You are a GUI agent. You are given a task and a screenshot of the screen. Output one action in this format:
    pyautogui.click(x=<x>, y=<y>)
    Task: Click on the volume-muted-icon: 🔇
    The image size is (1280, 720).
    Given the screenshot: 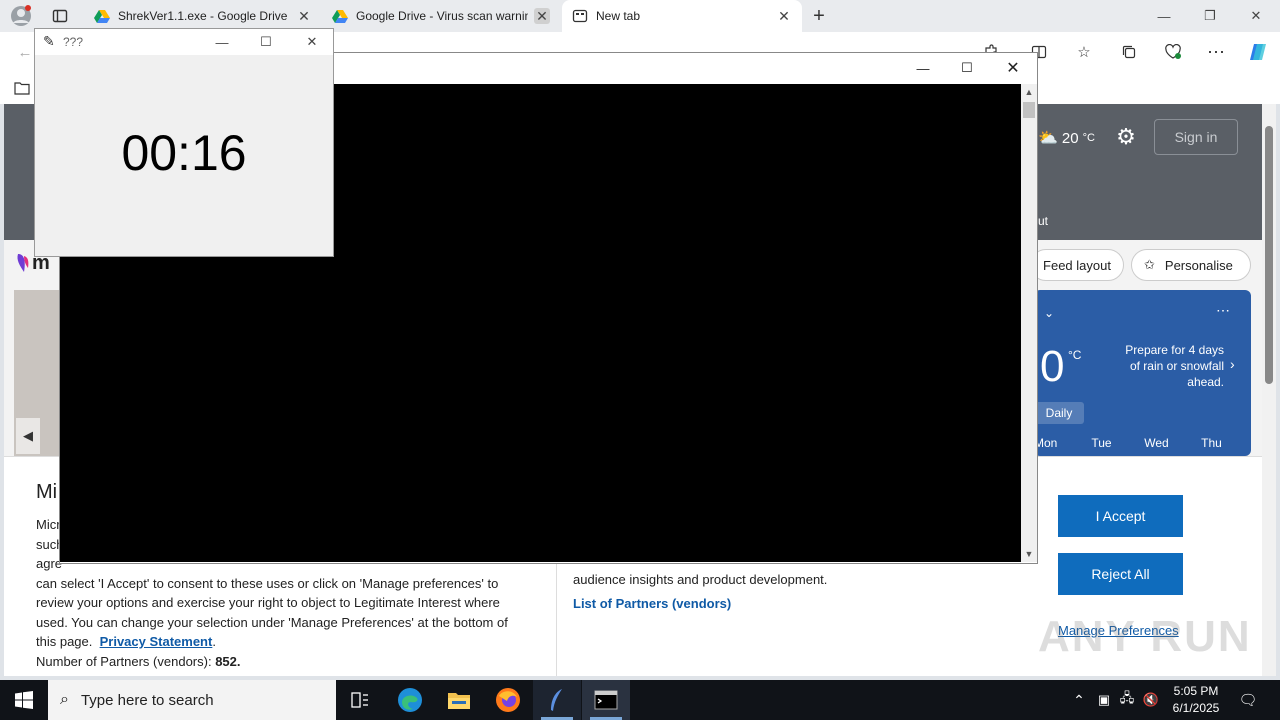 What is the action you would take?
    pyautogui.click(x=1151, y=700)
    